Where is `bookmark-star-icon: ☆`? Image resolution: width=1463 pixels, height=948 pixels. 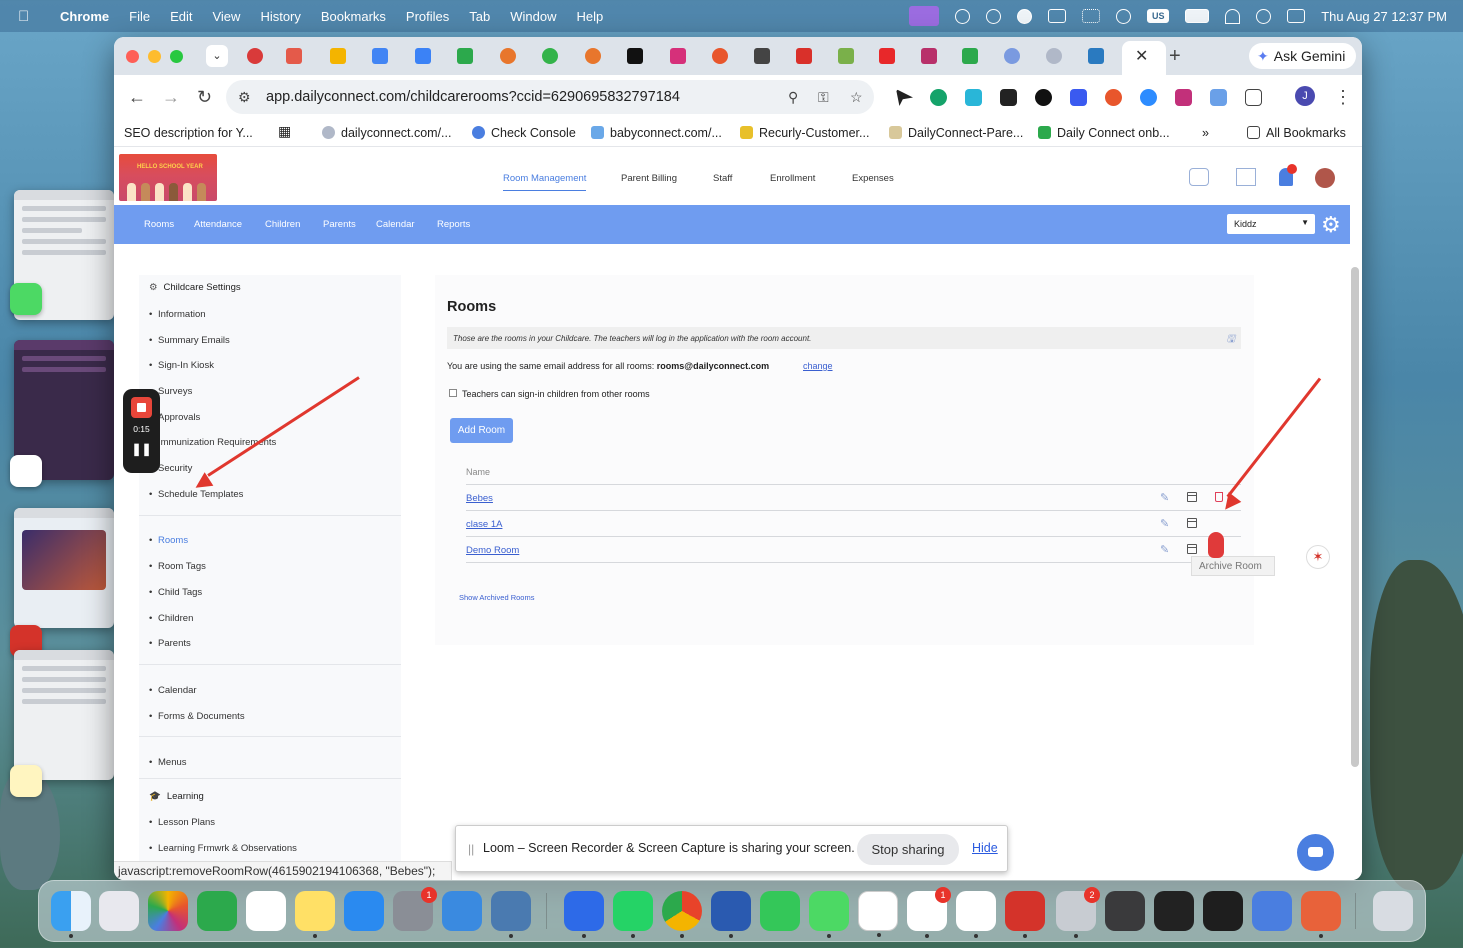 bookmark-star-icon: ☆ is located at coordinates (856, 97).